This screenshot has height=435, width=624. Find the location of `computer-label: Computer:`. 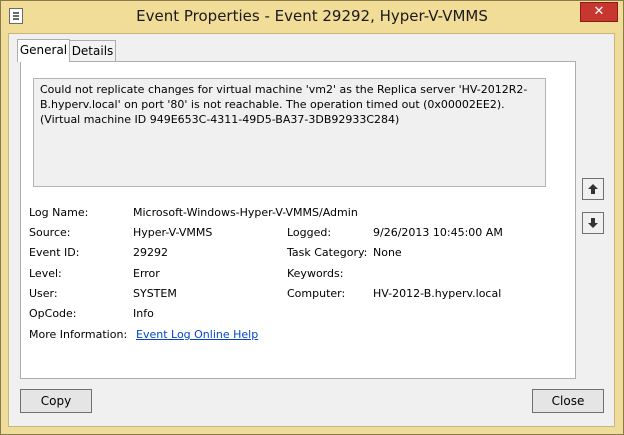

computer-label: Computer: is located at coordinates (316, 293).